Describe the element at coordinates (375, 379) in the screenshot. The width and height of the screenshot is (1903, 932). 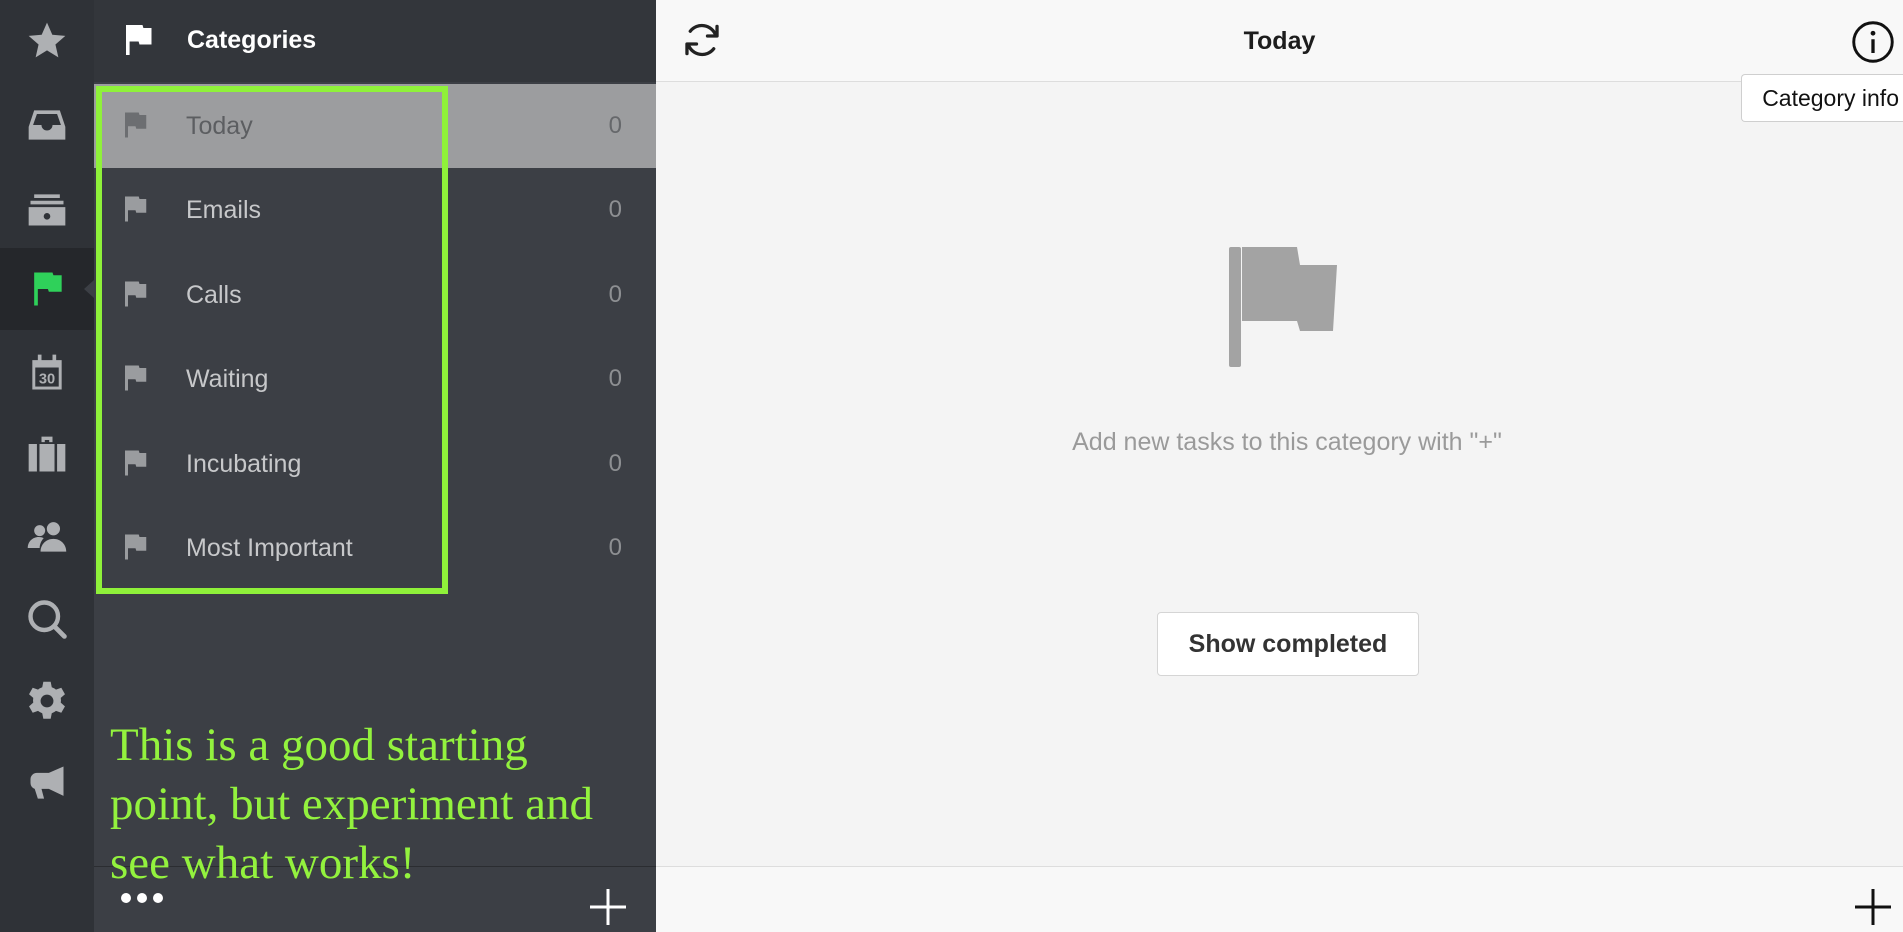
I see `category-item-waiting: Waiting 0` at that location.